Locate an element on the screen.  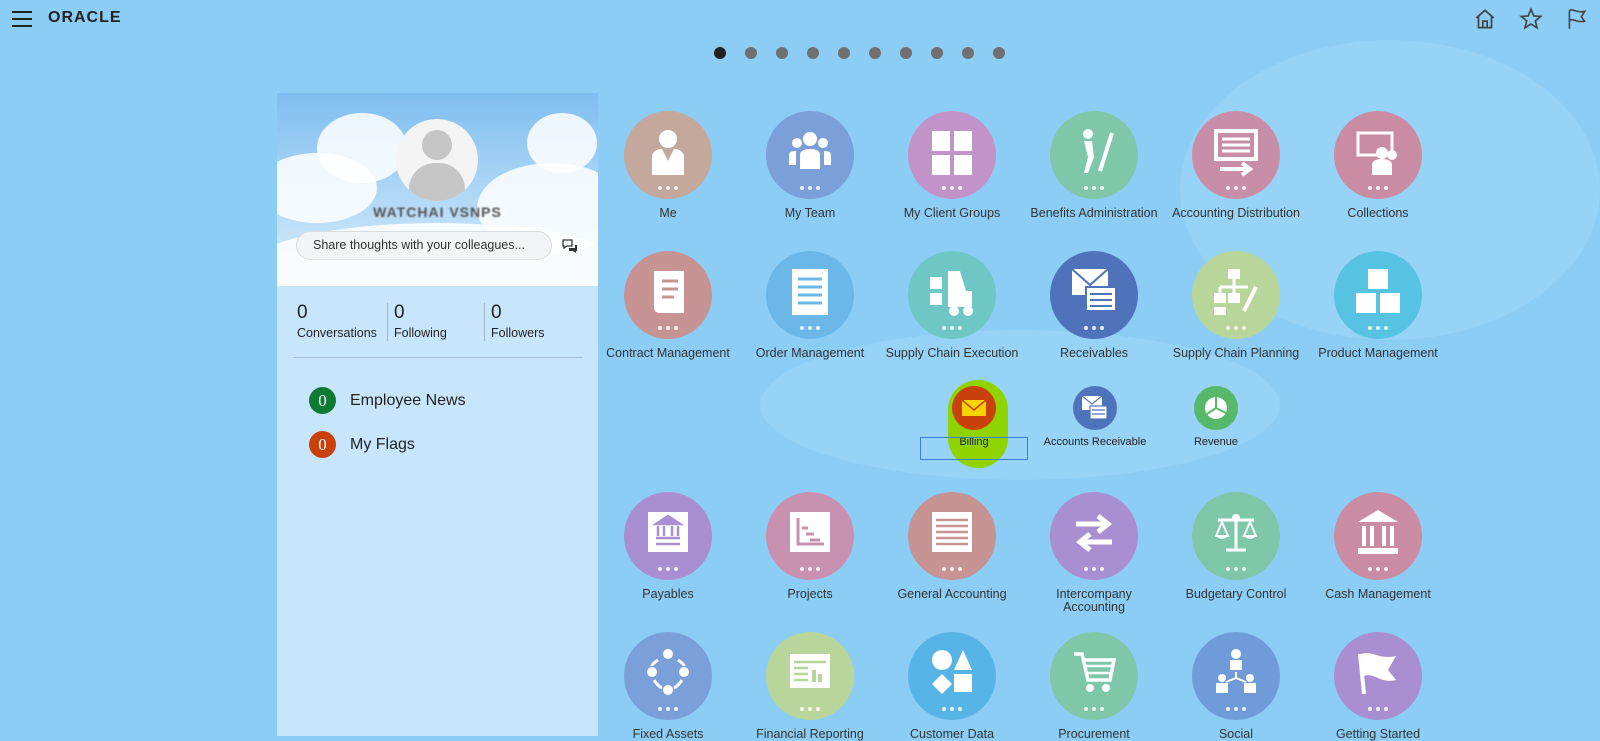
avatar is located at coordinates (437, 160).